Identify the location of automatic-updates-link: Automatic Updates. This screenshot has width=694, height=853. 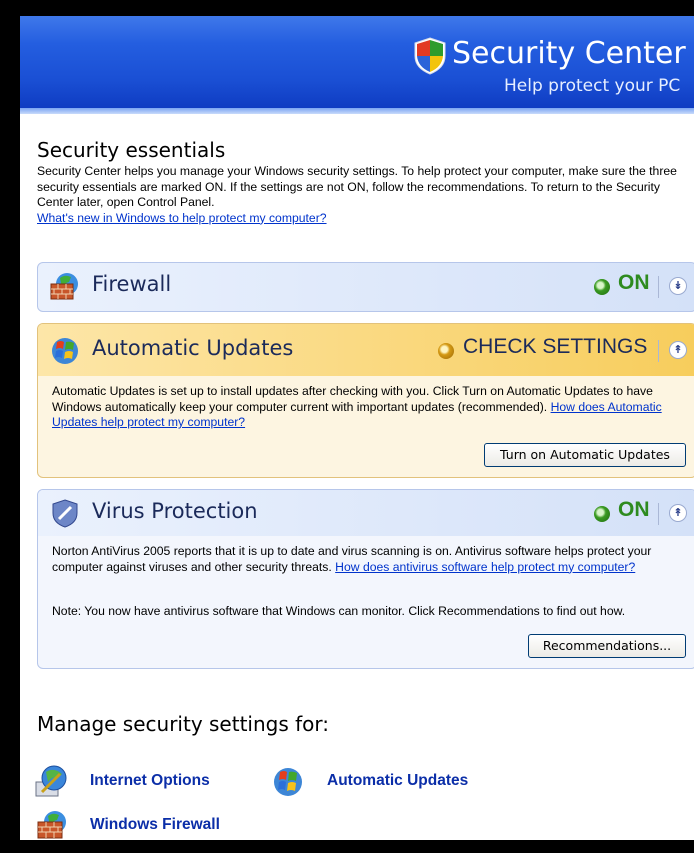
(397, 781).